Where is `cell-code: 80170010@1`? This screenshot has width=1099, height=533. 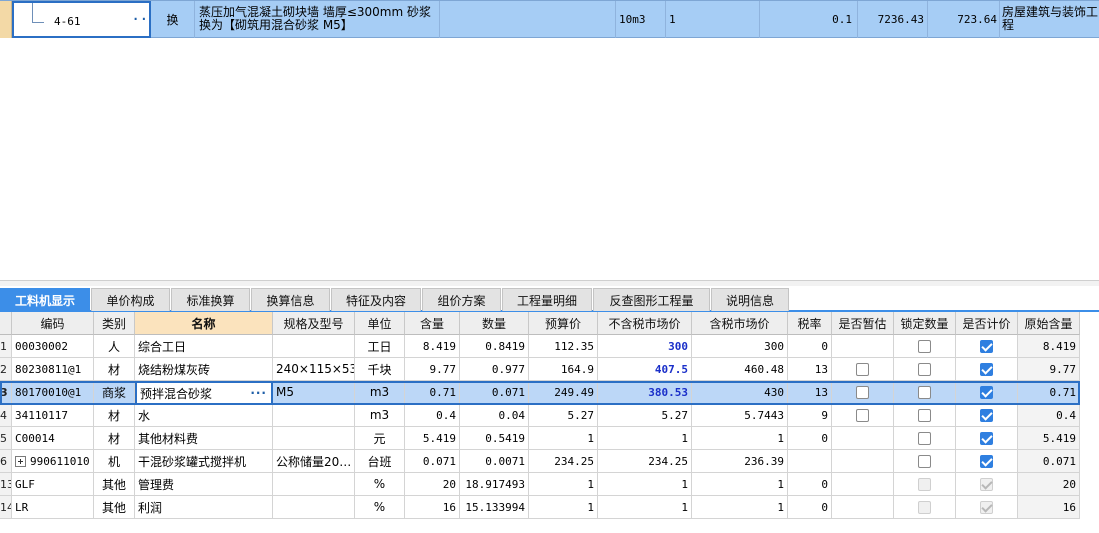 cell-code: 80170010@1 is located at coordinates (53, 392).